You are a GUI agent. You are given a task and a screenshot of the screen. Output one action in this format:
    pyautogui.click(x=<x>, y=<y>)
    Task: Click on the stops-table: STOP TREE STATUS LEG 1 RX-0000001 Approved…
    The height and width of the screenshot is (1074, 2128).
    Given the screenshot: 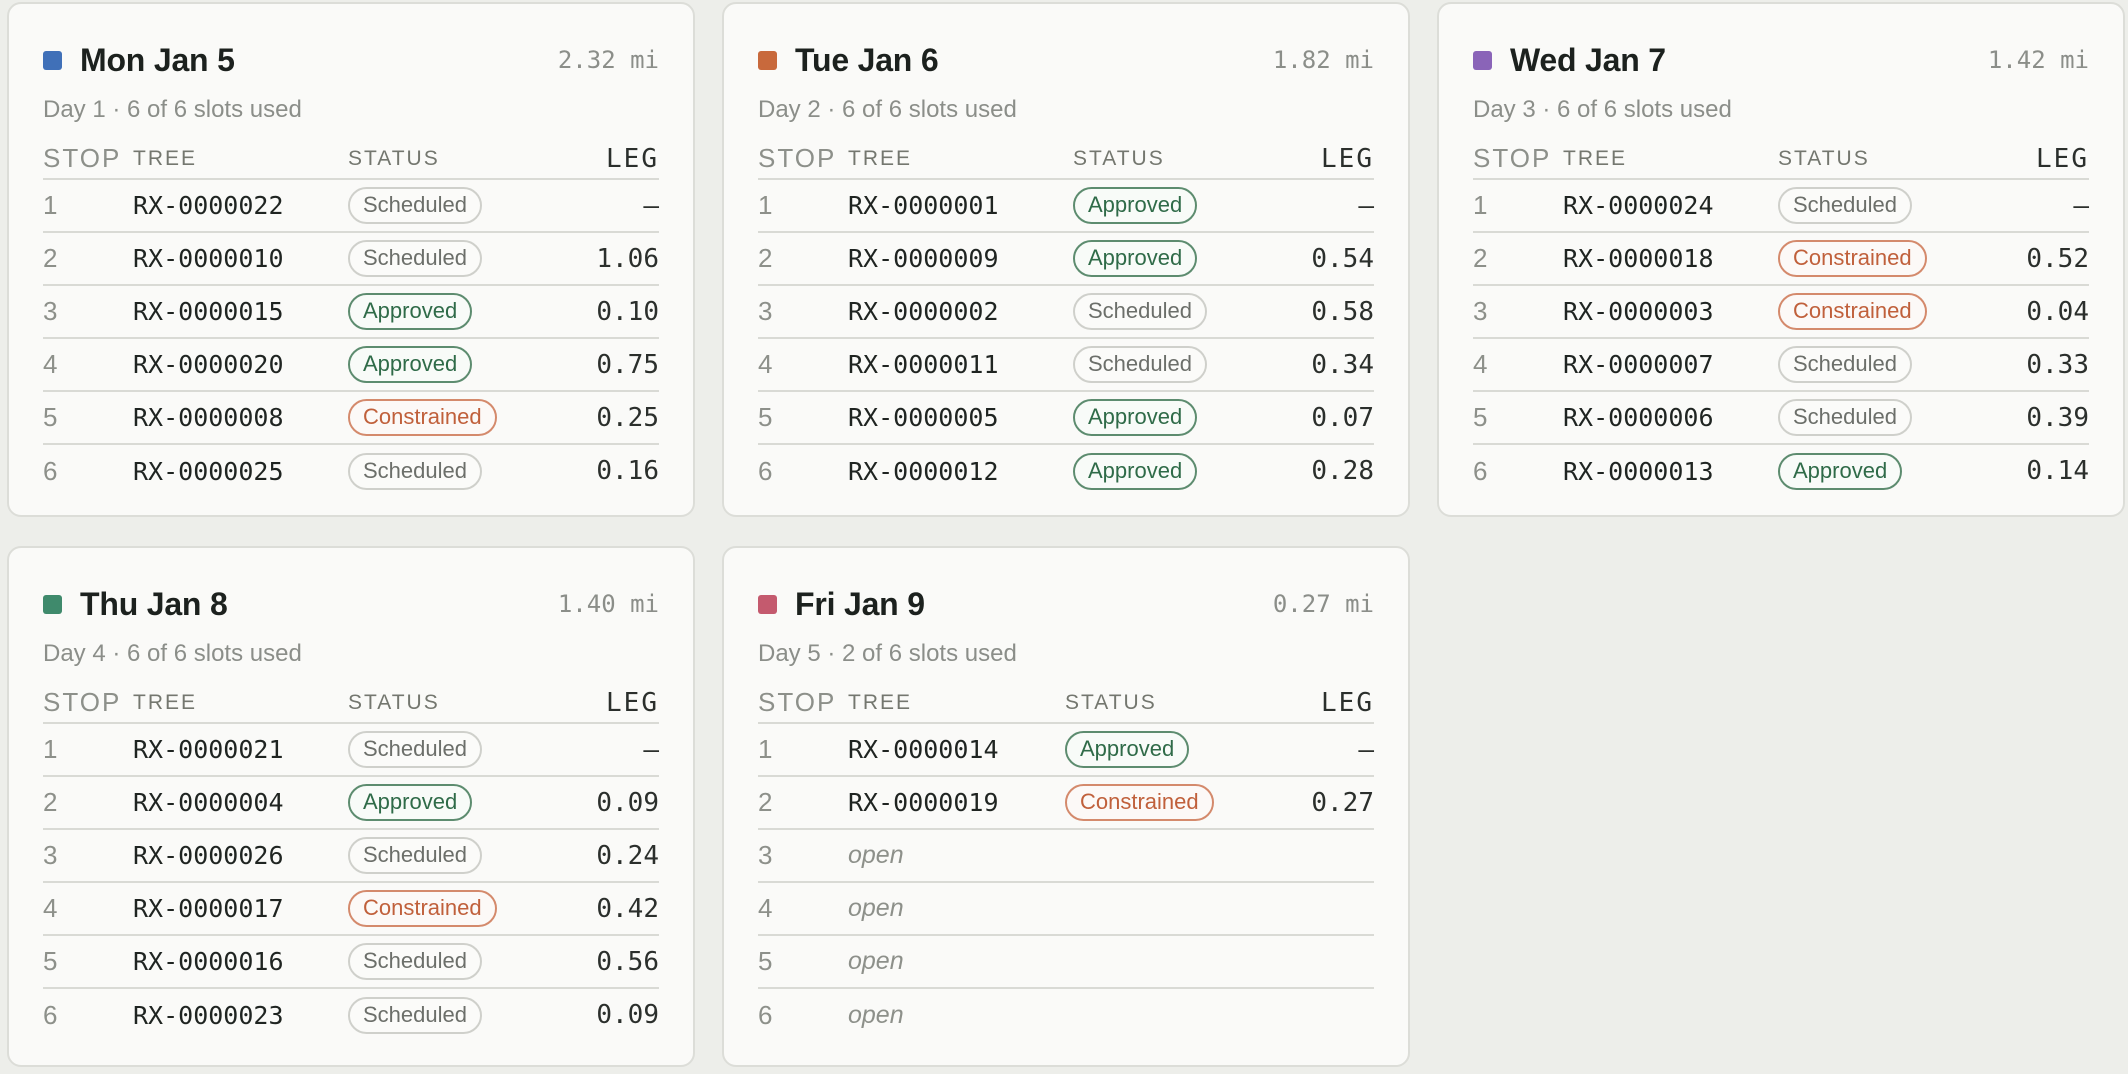 What is the action you would take?
    pyautogui.click(x=1066, y=318)
    